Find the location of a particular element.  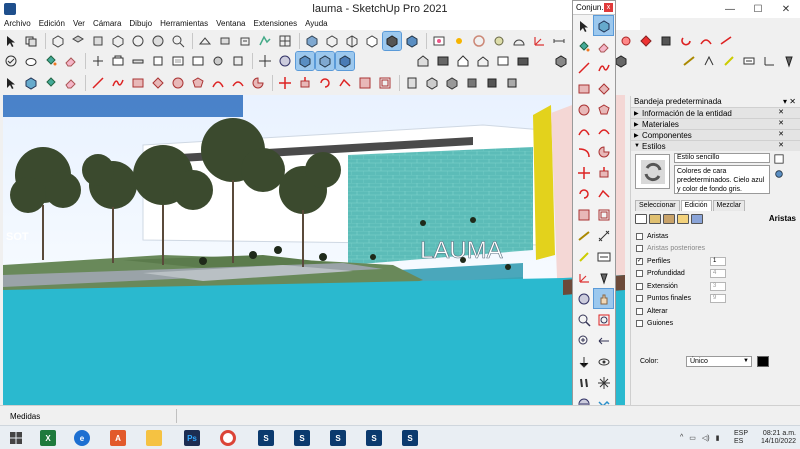

previous-view-icon is located at coordinates (603, 340).